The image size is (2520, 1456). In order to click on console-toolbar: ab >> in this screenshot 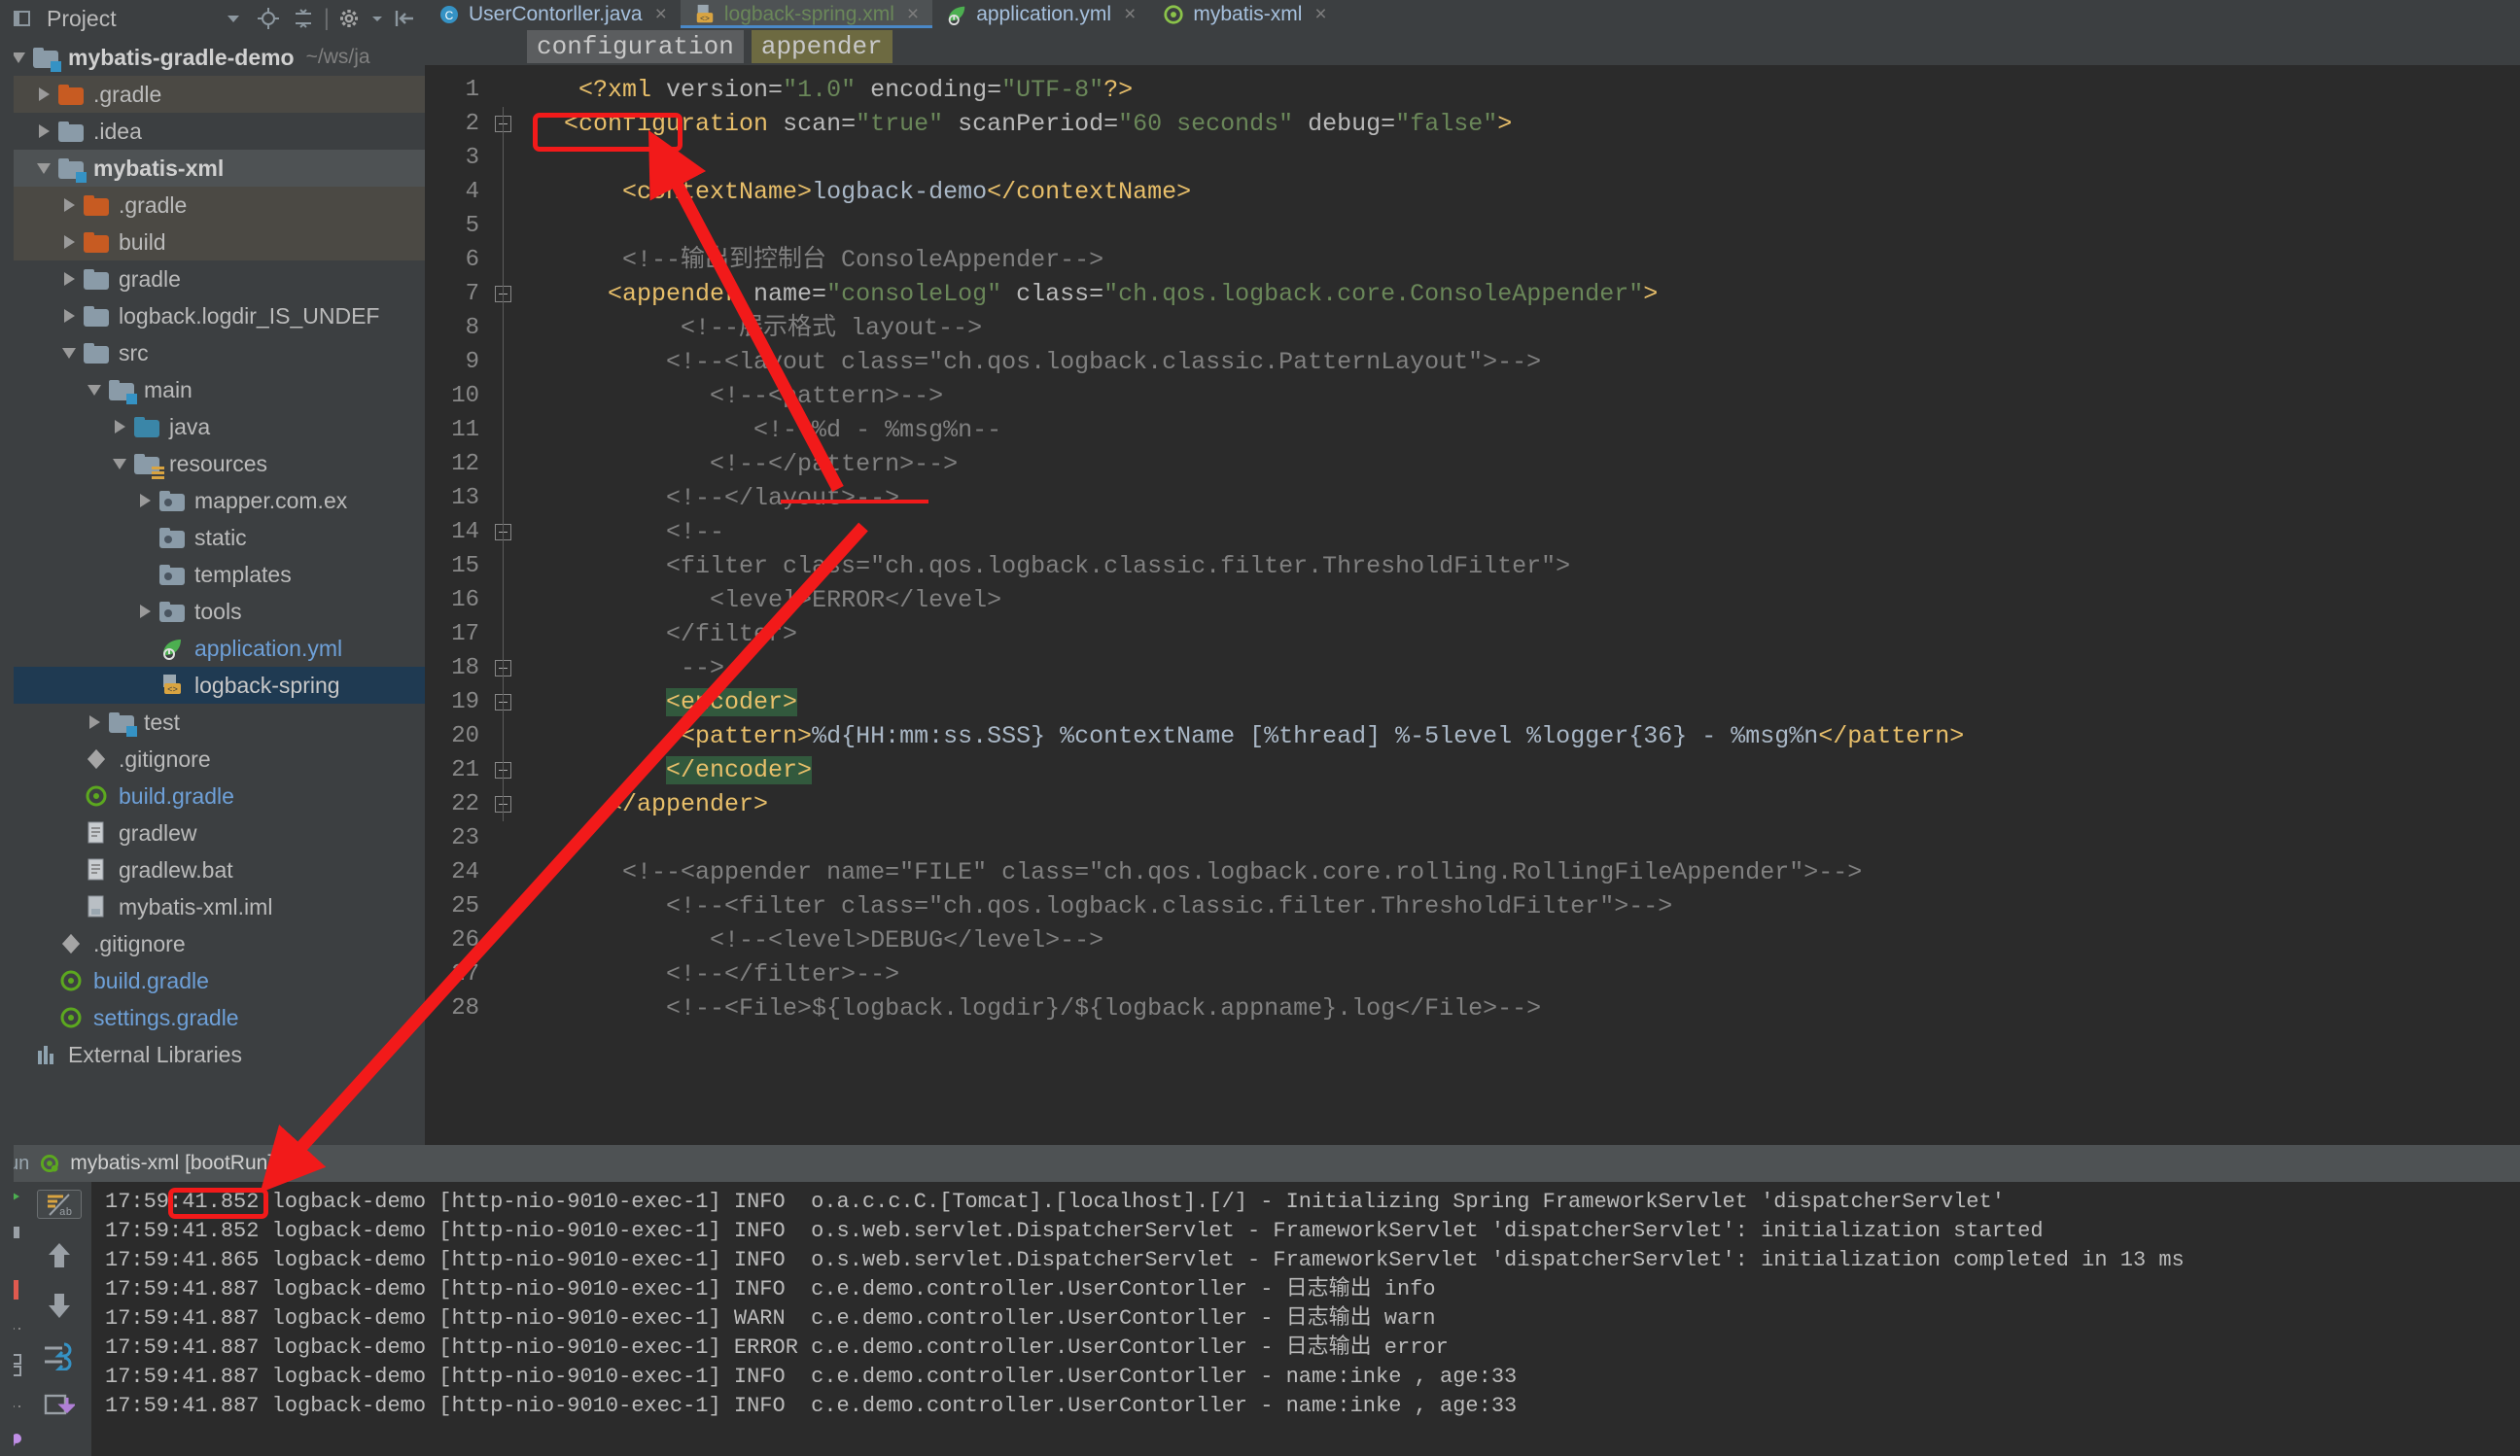, I will do `click(59, 1319)`.